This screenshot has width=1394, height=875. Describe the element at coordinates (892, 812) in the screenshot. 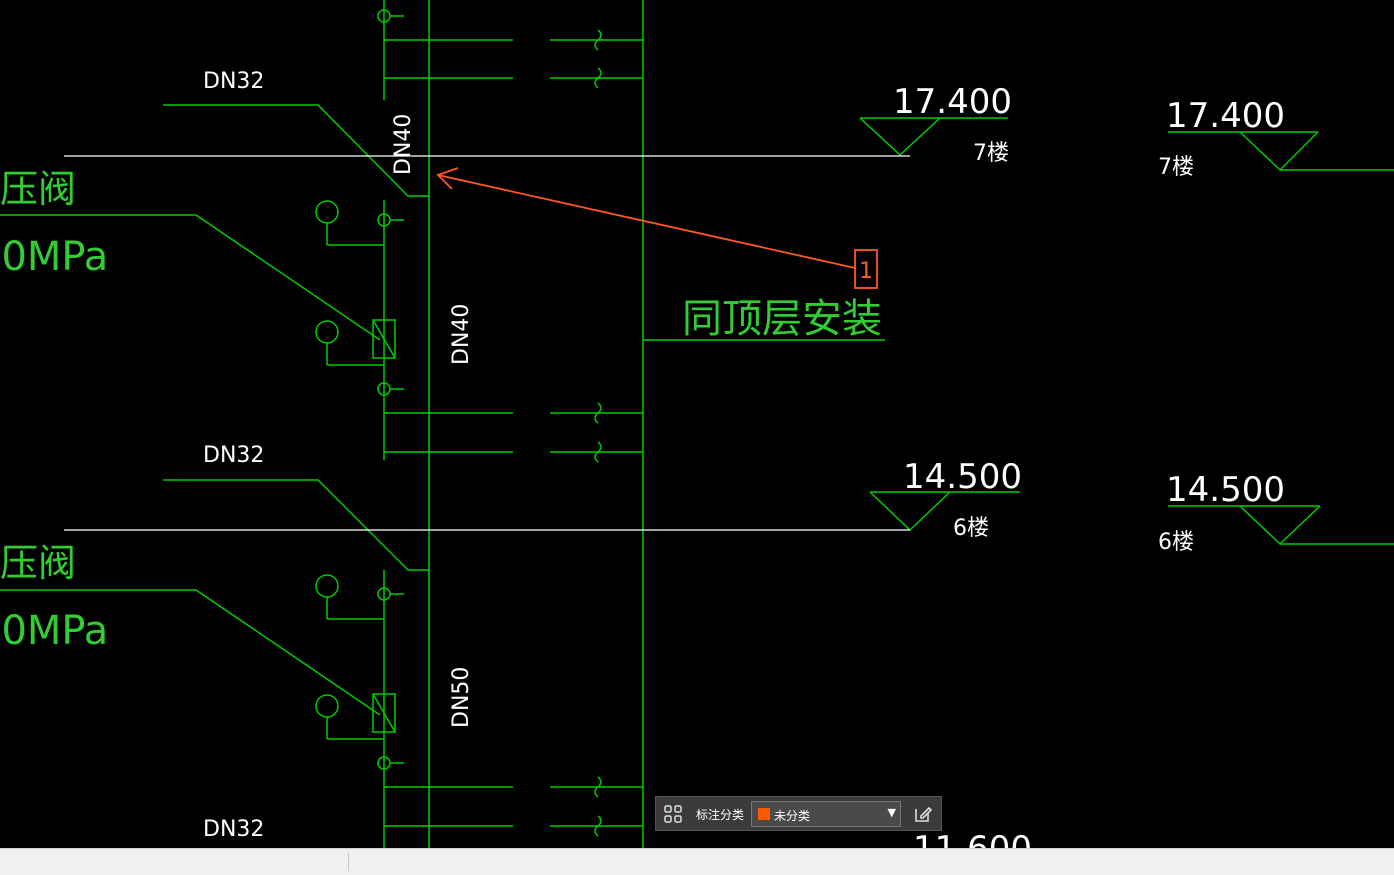

I see `dropdown-caret-icon: ▼` at that location.